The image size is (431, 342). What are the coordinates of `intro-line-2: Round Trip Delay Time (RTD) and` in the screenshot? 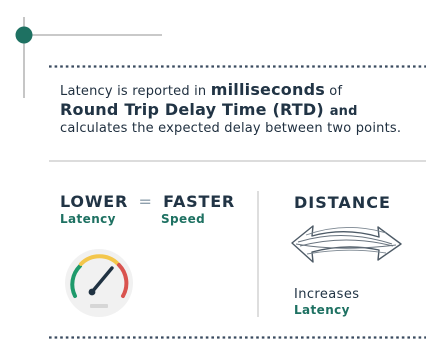 It's located at (240, 110).